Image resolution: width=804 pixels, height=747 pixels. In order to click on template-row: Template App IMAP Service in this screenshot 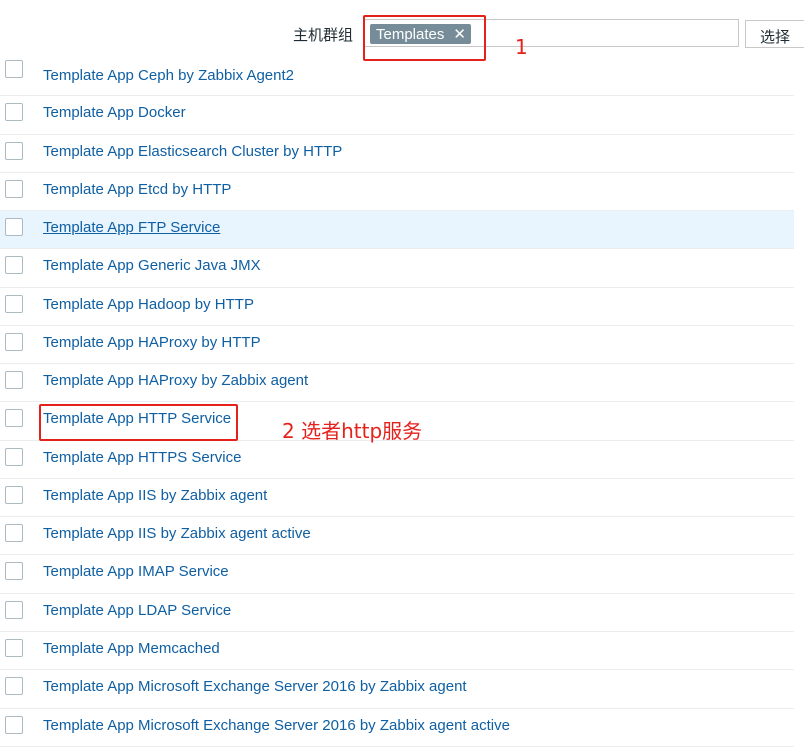, I will do `click(397, 574)`.